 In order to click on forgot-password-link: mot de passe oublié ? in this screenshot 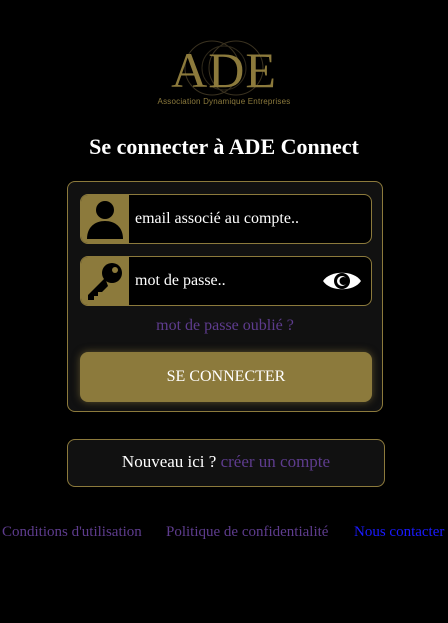, I will do `click(225, 326)`.